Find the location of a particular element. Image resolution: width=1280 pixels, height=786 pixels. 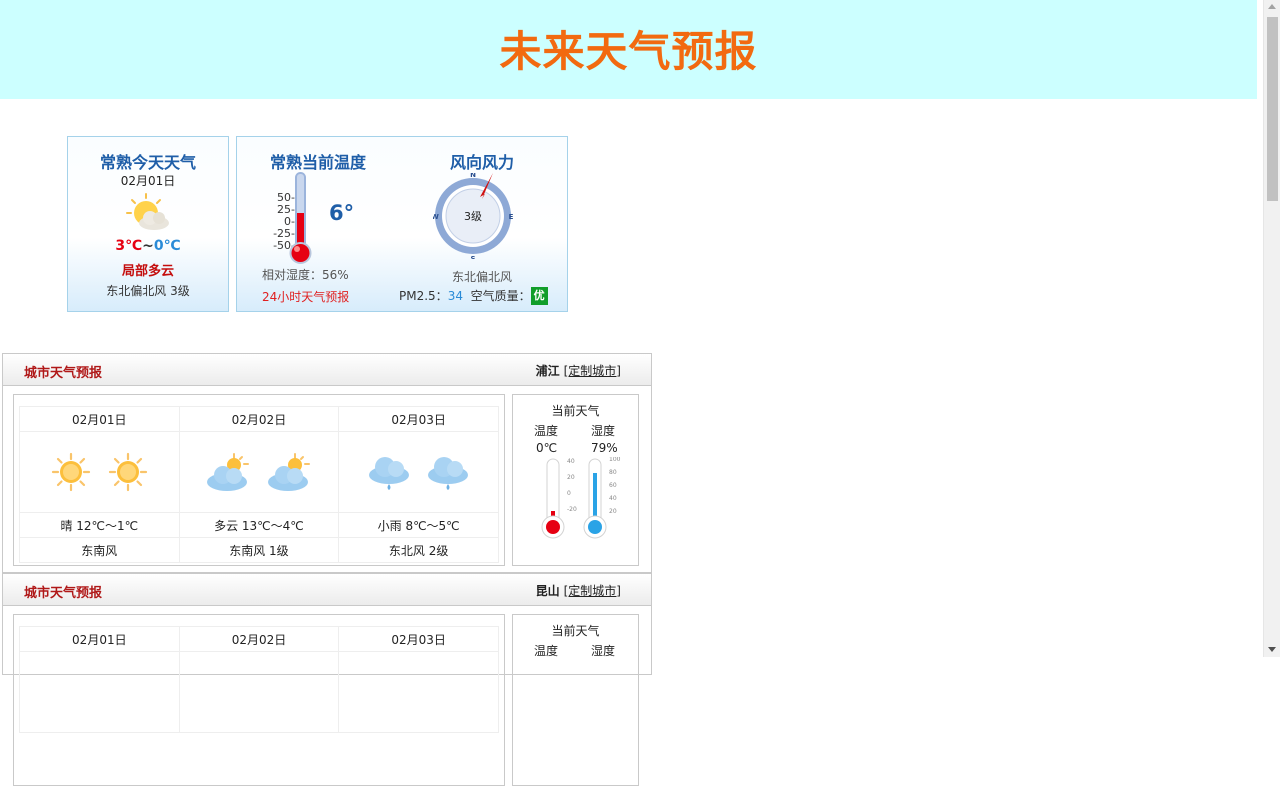

current-temperature: 6° is located at coordinates (342, 213).